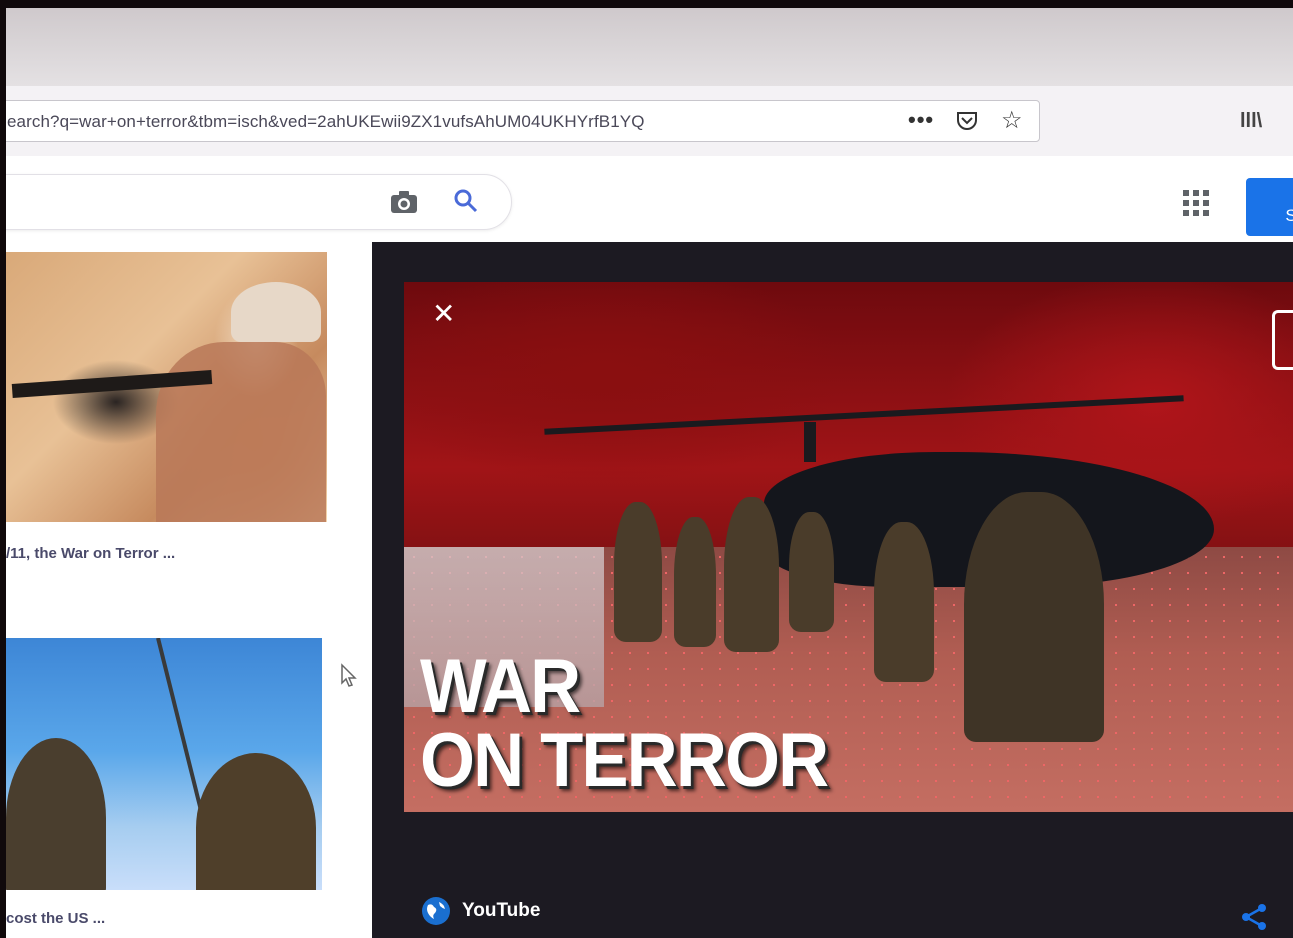  What do you see at coordinates (810, 442) in the screenshot?
I see `rotor-mast` at bounding box center [810, 442].